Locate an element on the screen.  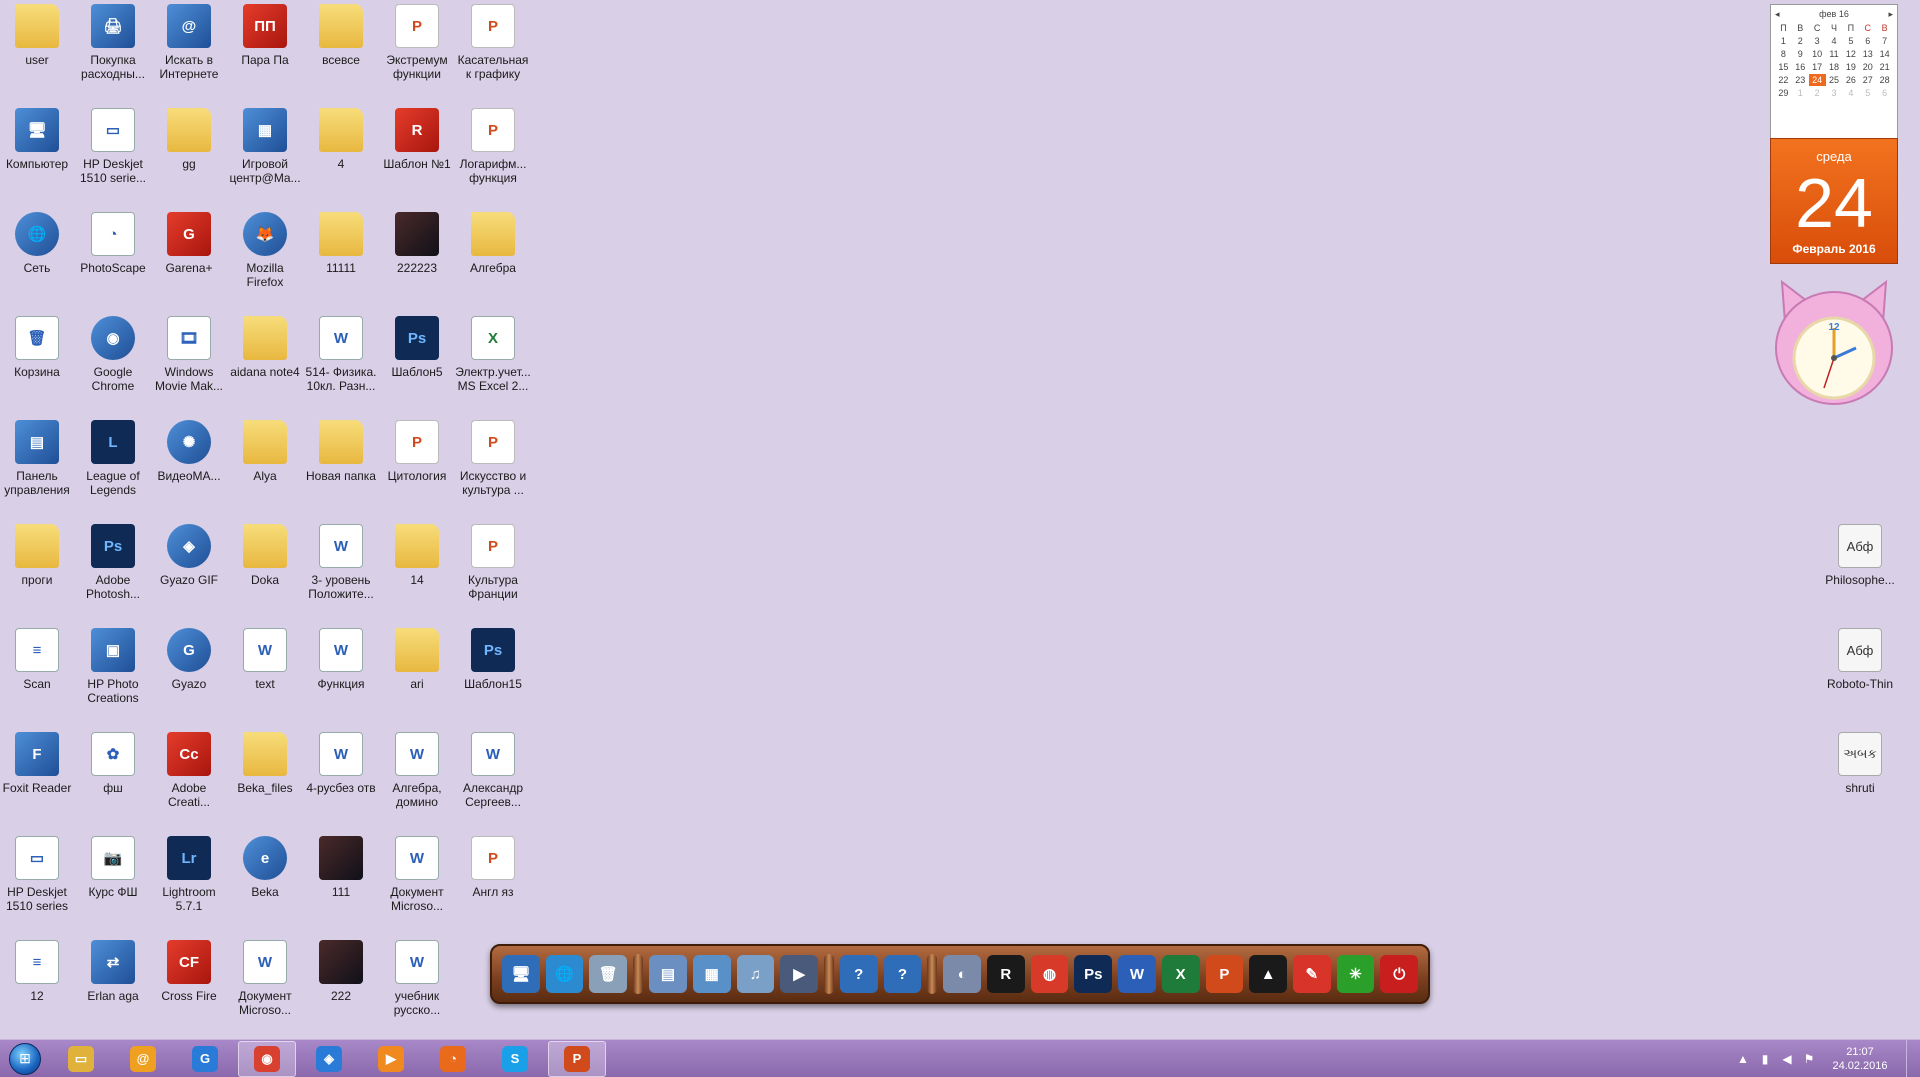
desktop-icon: P Касательная к графику is located at coordinates (493, 42).